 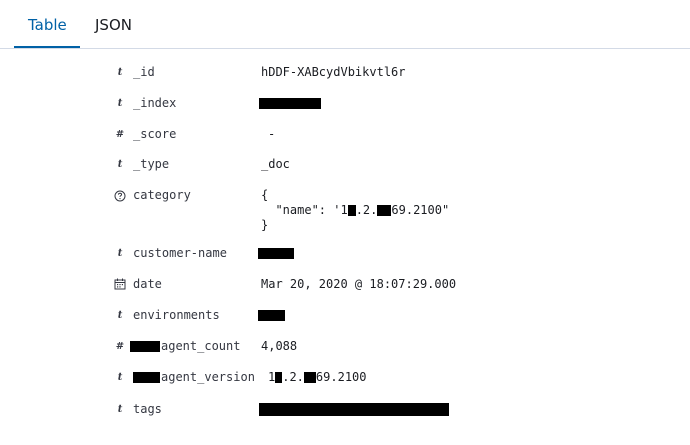 What do you see at coordinates (113, 25) in the screenshot?
I see `tab-json: JSON` at bounding box center [113, 25].